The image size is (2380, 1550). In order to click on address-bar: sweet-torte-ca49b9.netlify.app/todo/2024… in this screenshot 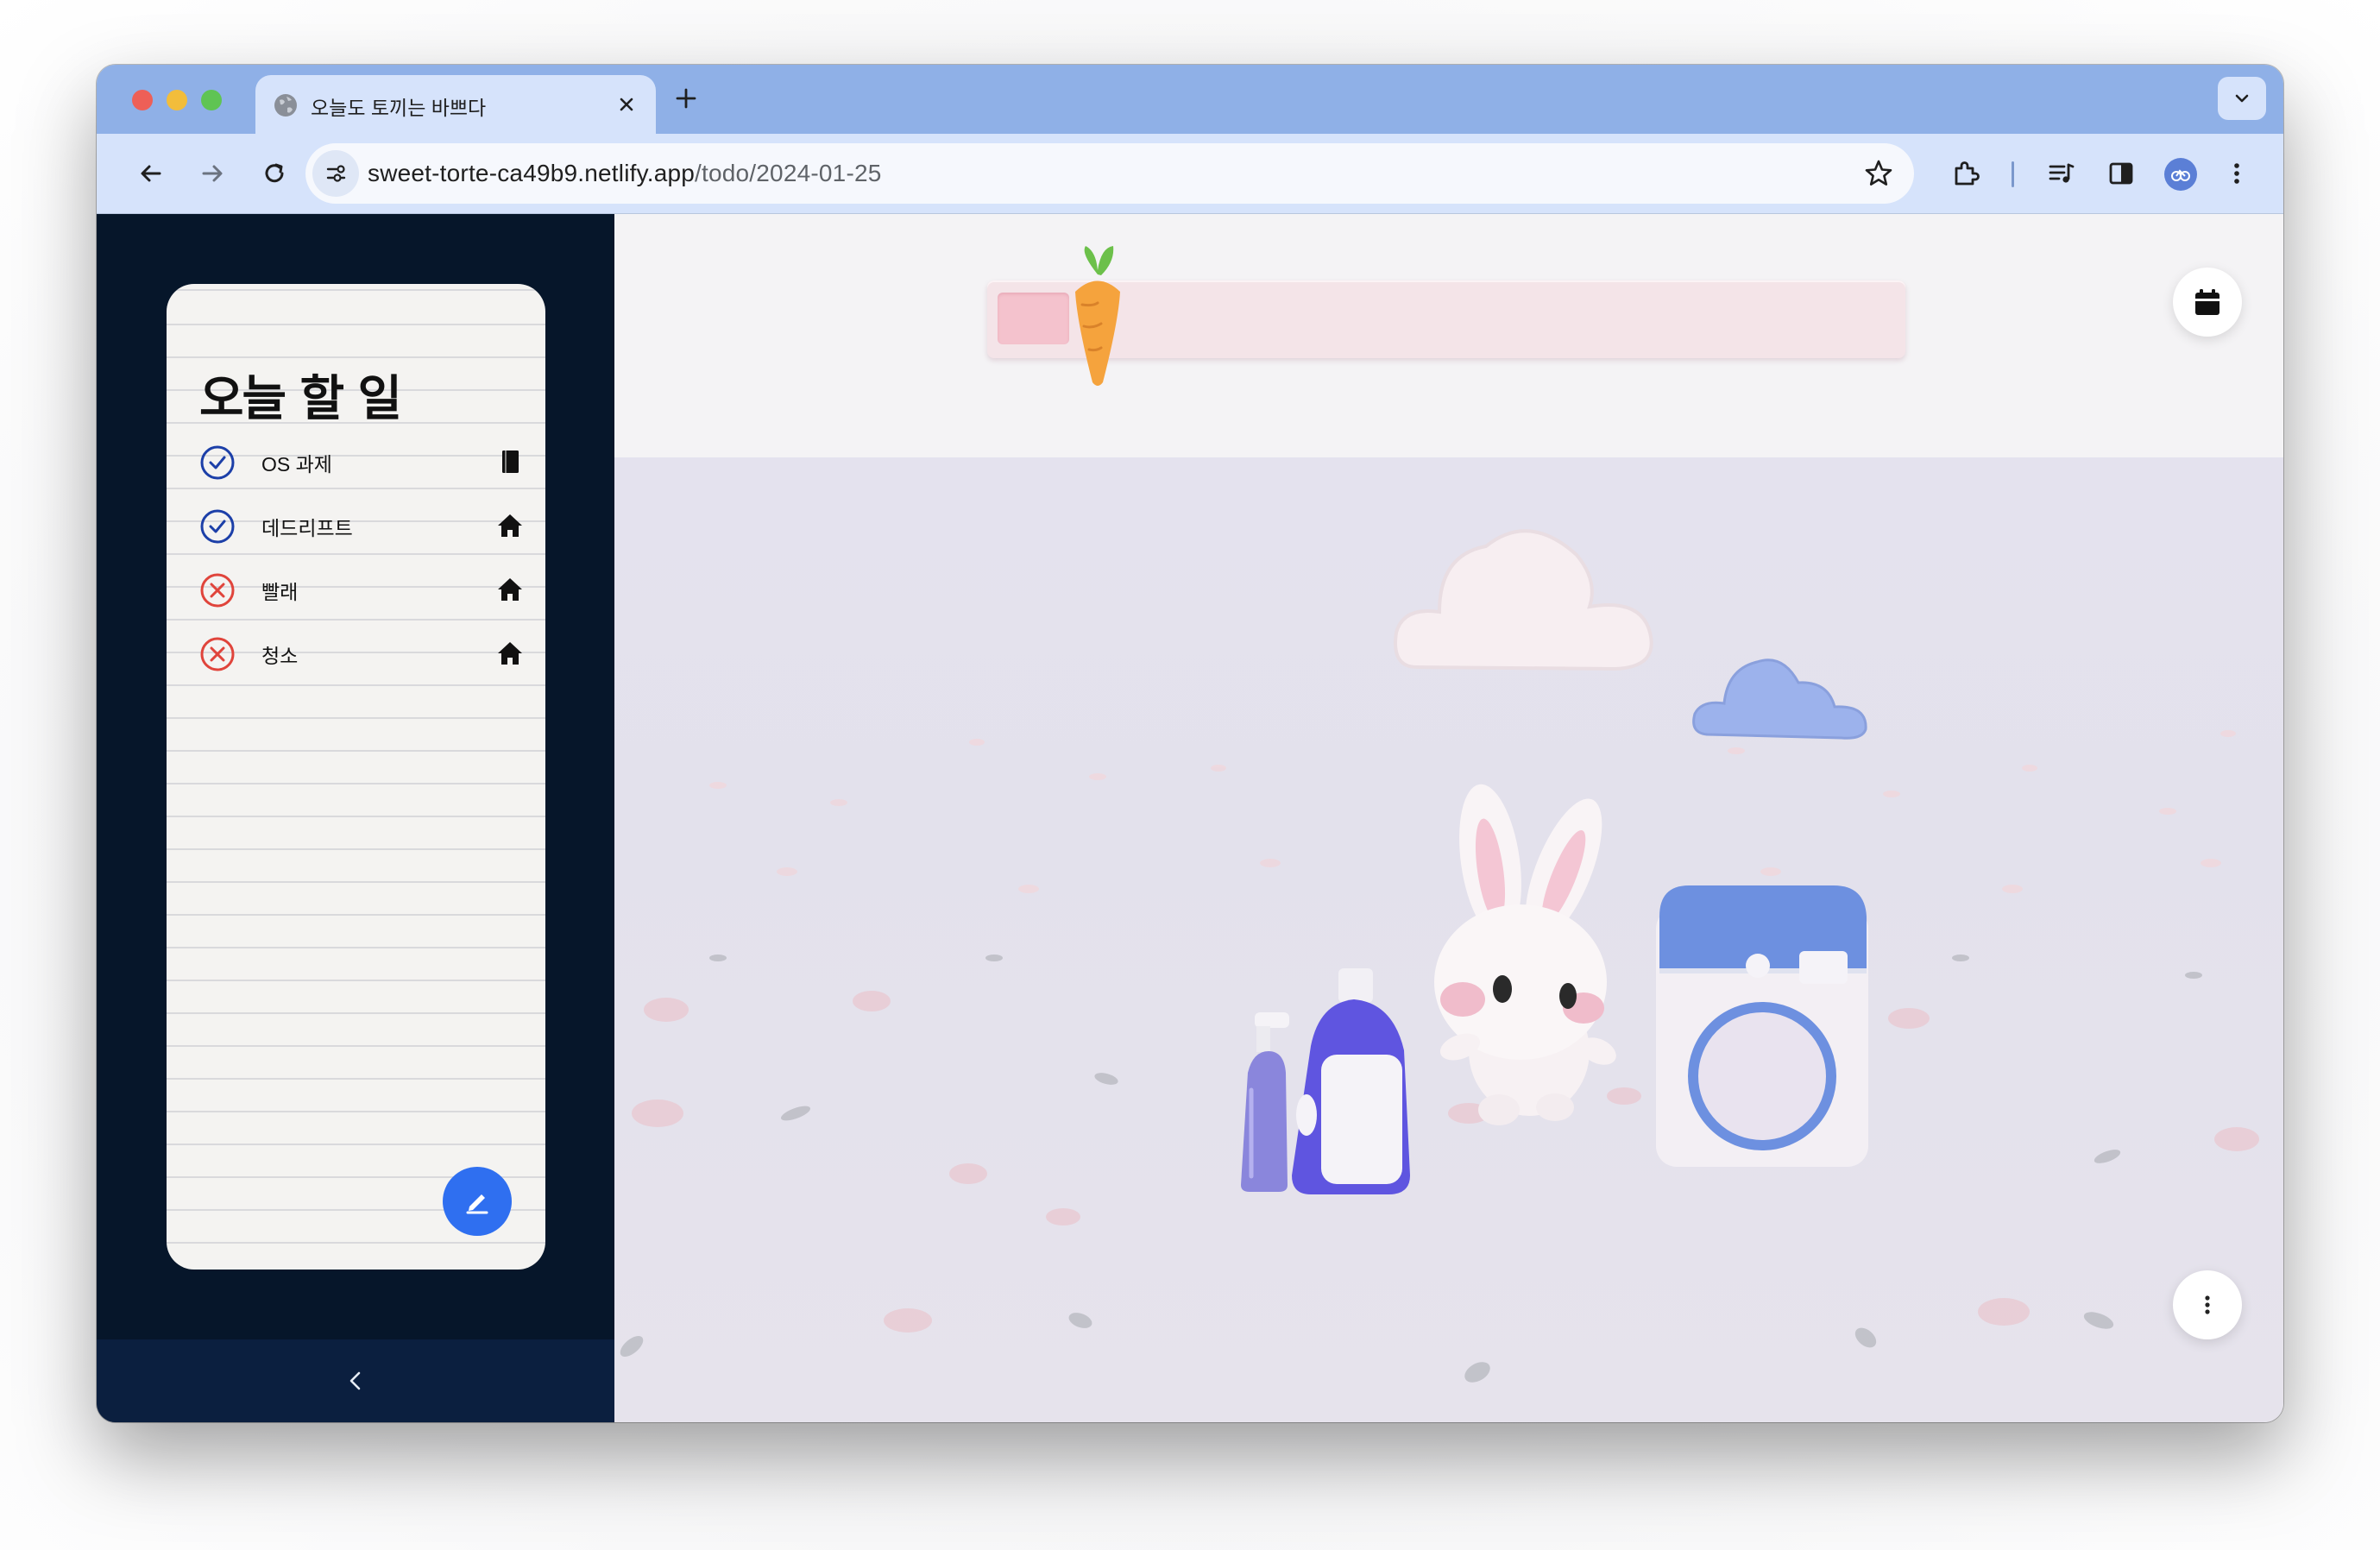, I will do `click(1109, 173)`.